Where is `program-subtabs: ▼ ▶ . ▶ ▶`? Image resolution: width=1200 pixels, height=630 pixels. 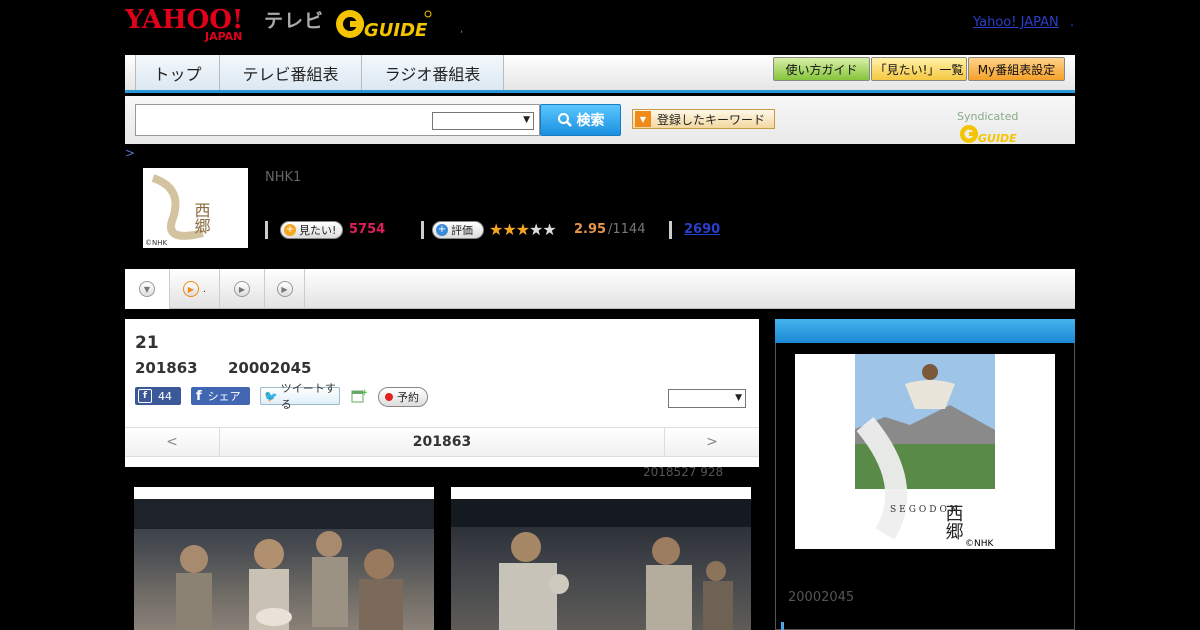
program-subtabs: ▼ ▶ . ▶ ▶ is located at coordinates (600, 289).